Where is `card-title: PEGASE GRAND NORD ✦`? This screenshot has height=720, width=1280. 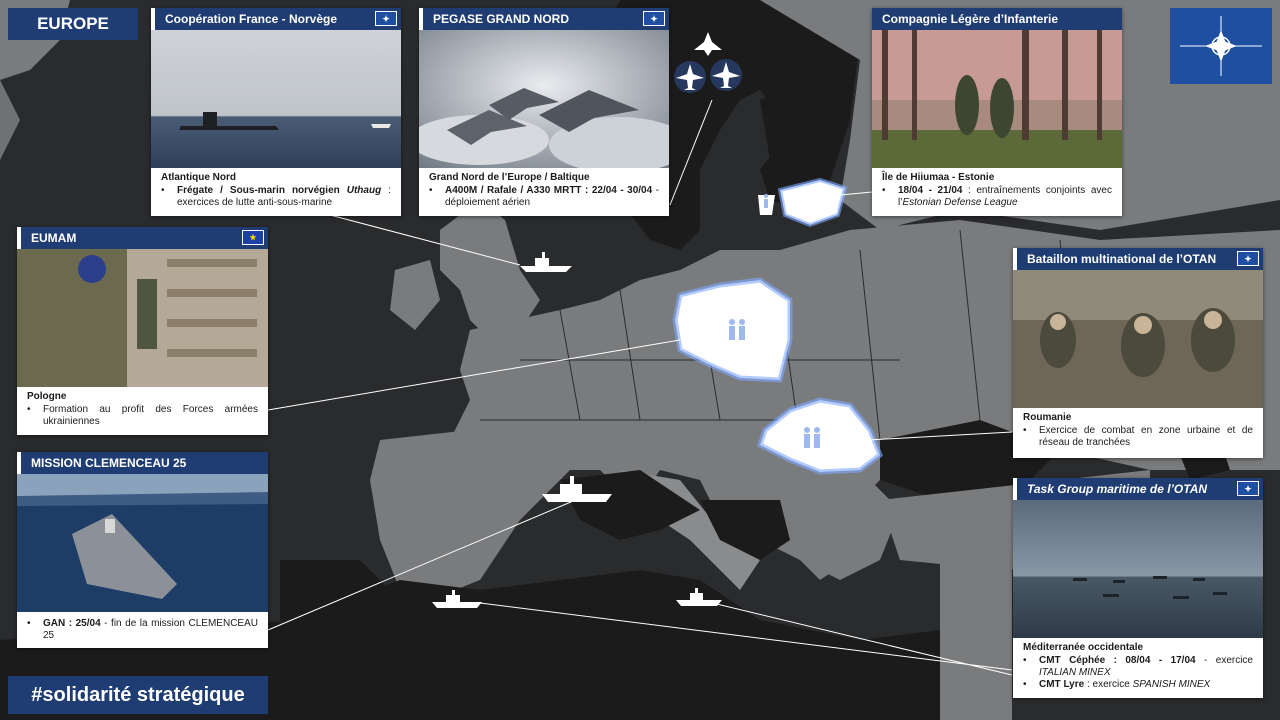
card-title: PEGASE GRAND NORD ✦ is located at coordinates (544, 19).